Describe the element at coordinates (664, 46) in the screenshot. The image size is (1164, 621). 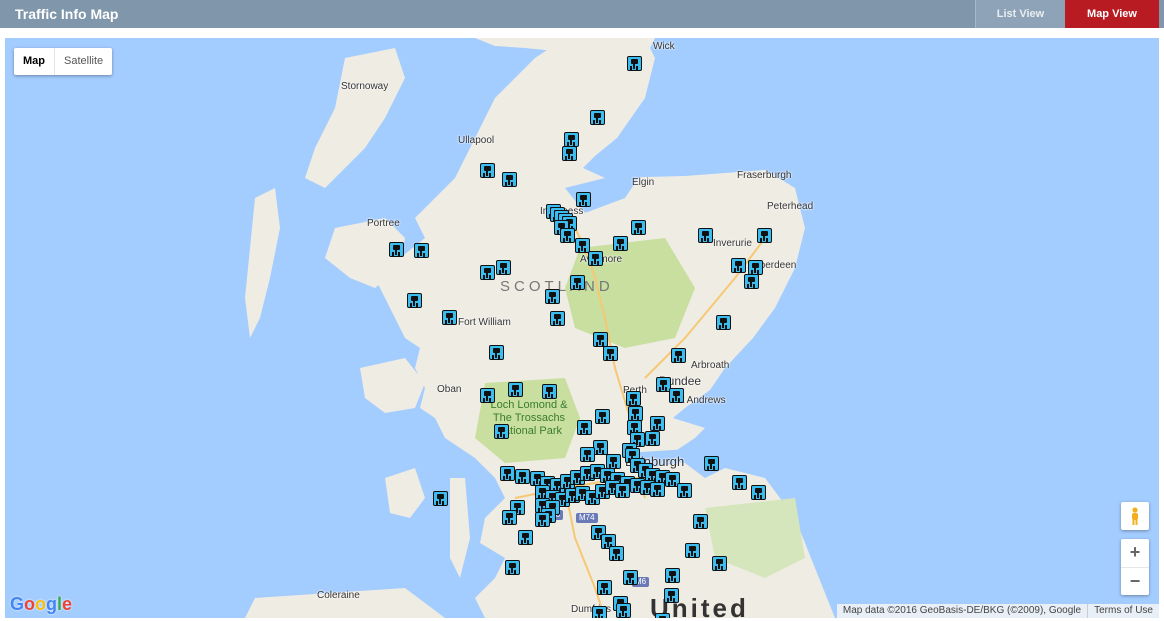
I see `place-label-wick: Wick` at that location.